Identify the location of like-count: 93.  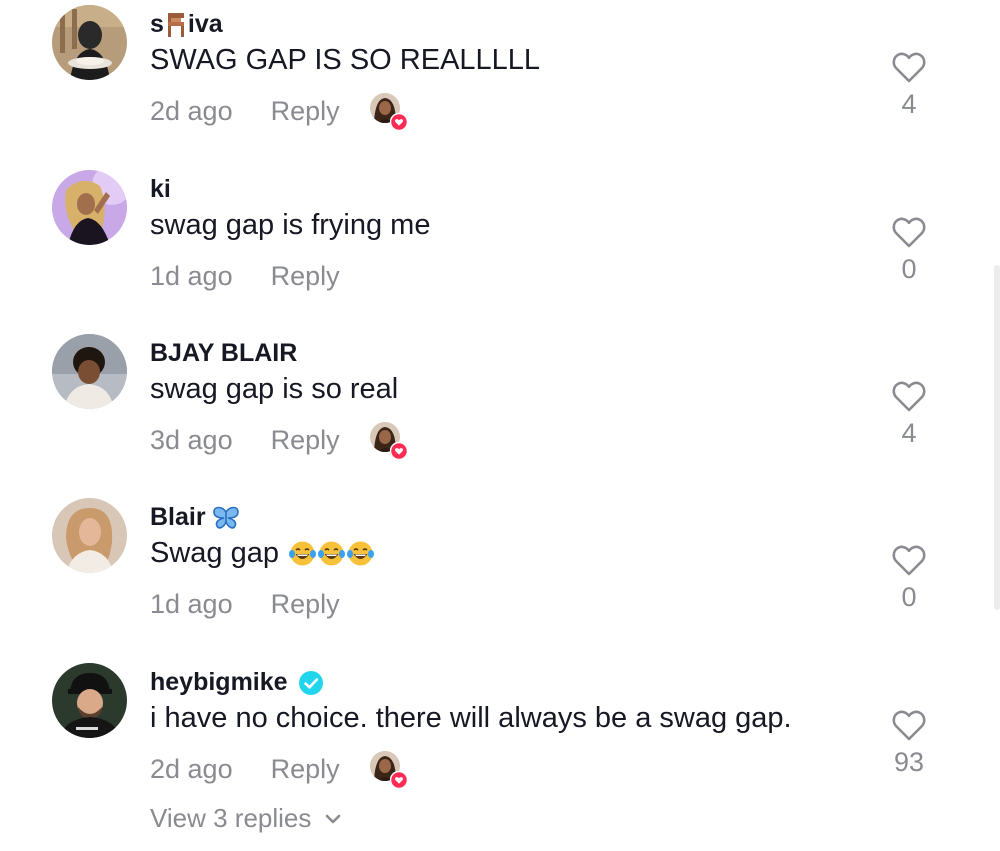
(909, 762).